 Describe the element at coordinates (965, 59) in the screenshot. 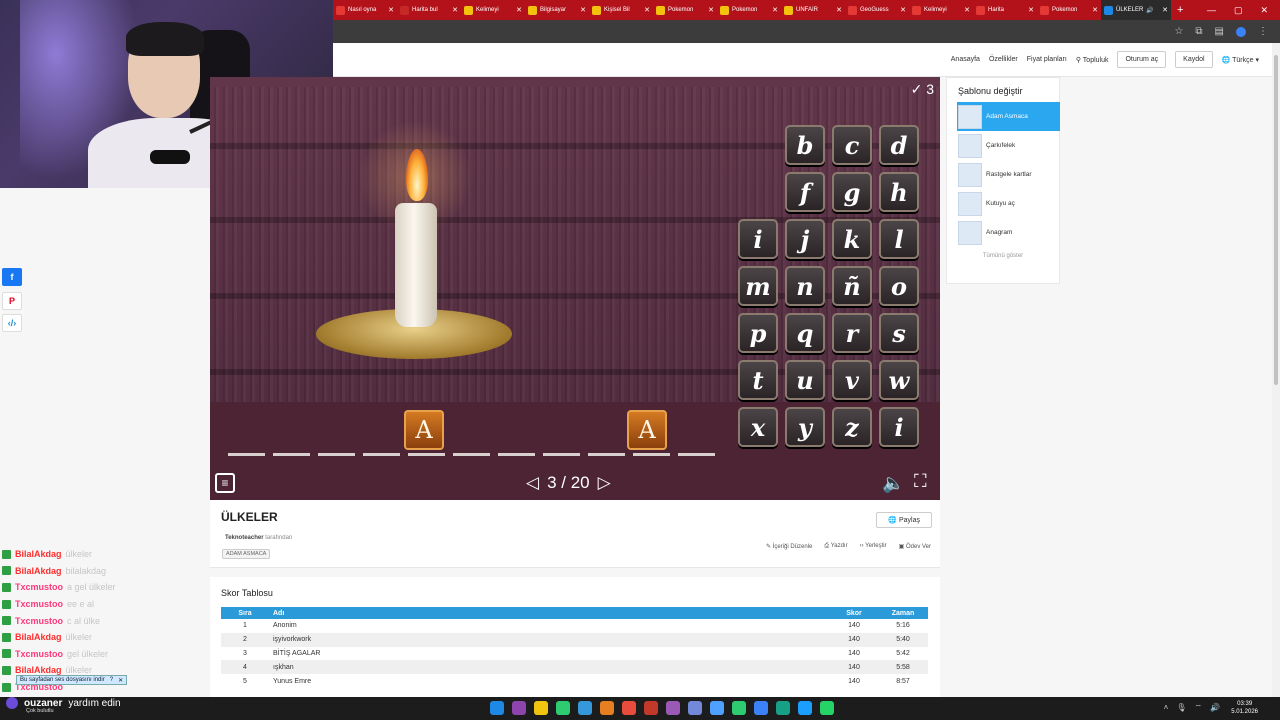

I see `nav-home: Anasayfa` at that location.